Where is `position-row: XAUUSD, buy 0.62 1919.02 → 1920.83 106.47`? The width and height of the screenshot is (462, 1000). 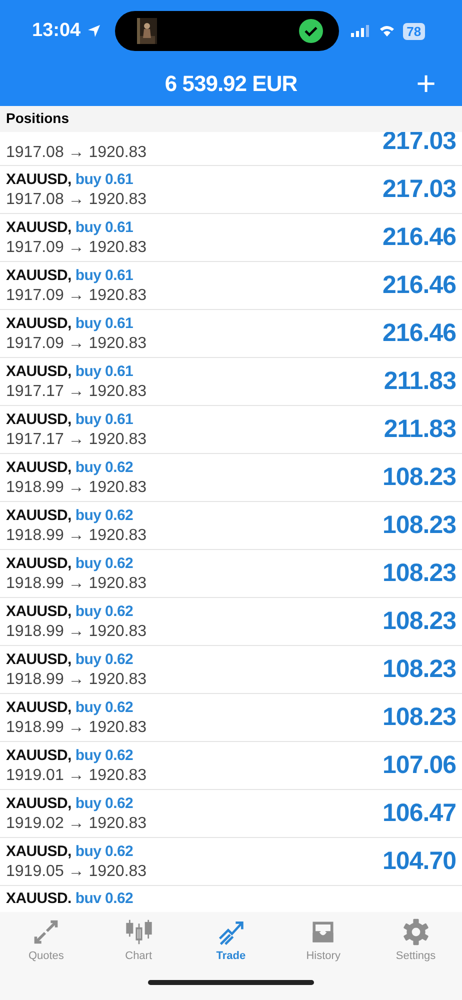
position-row: XAUUSD, buy 0.62 1919.02 → 1920.83 106.47 is located at coordinates (231, 814).